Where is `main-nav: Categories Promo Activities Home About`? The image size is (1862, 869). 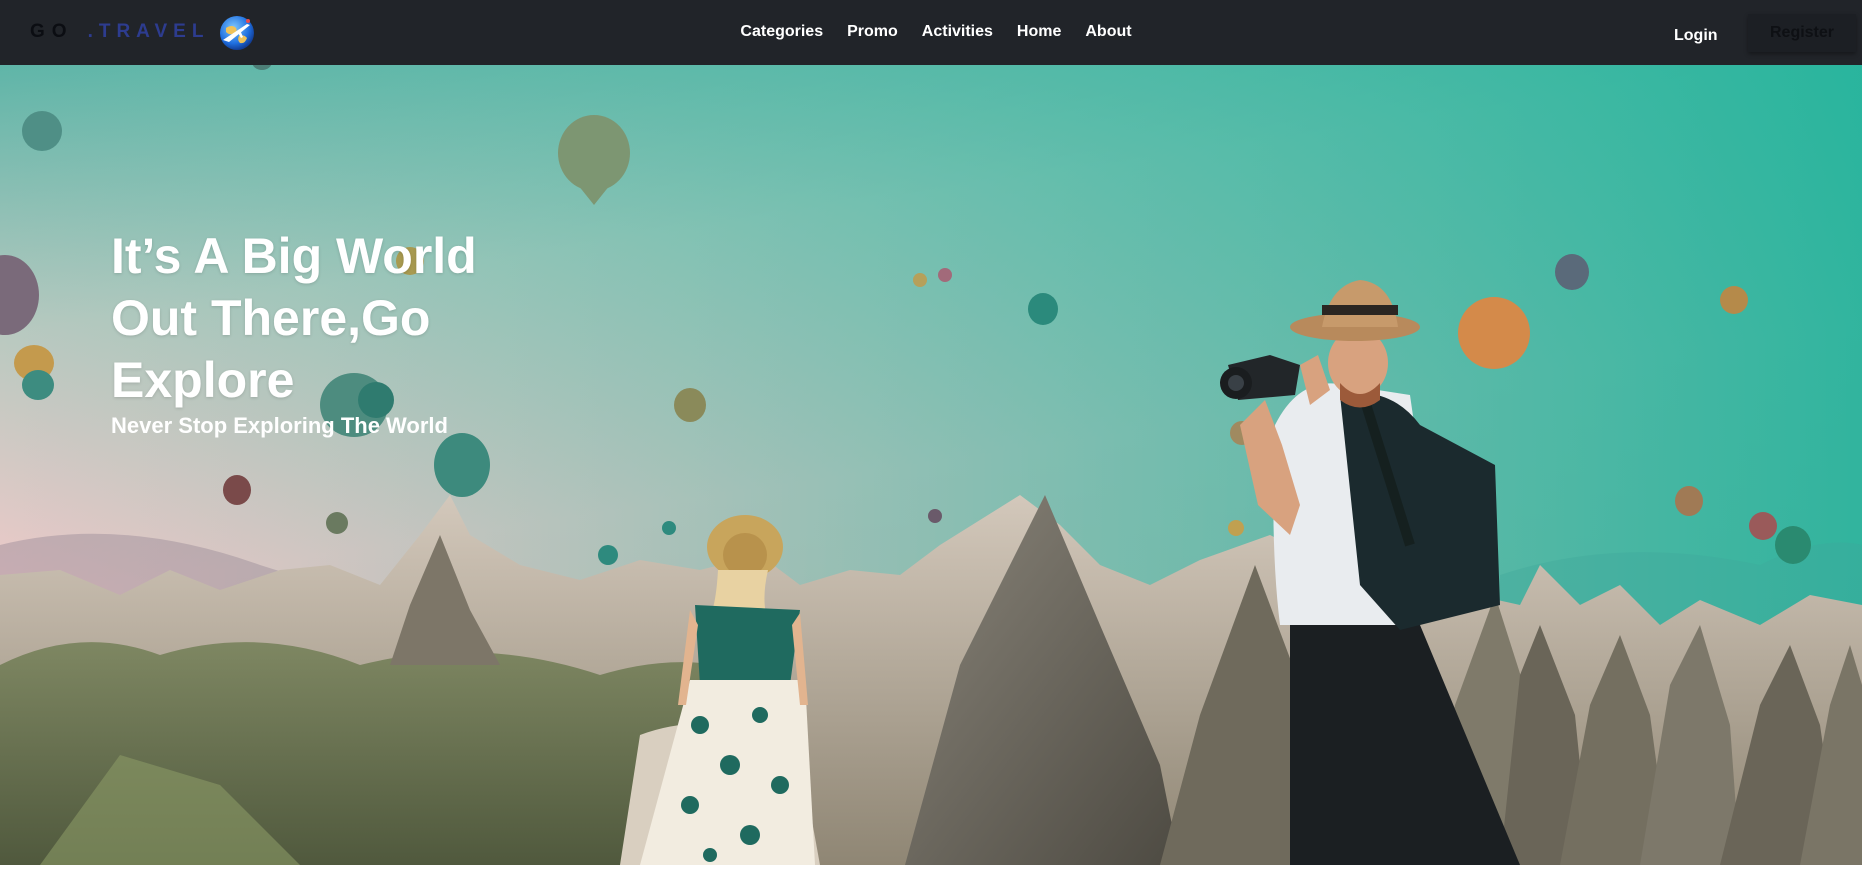 main-nav: Categories Promo Activities Home About is located at coordinates (931, 32).